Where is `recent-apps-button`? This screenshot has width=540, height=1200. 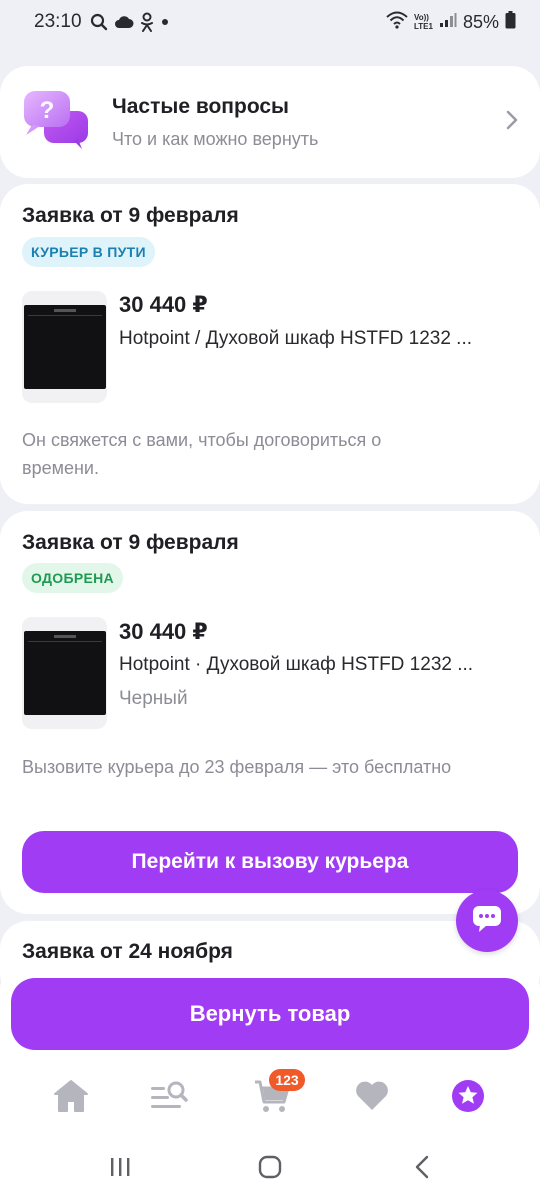
recent-apps-button is located at coordinates (120, 1169).